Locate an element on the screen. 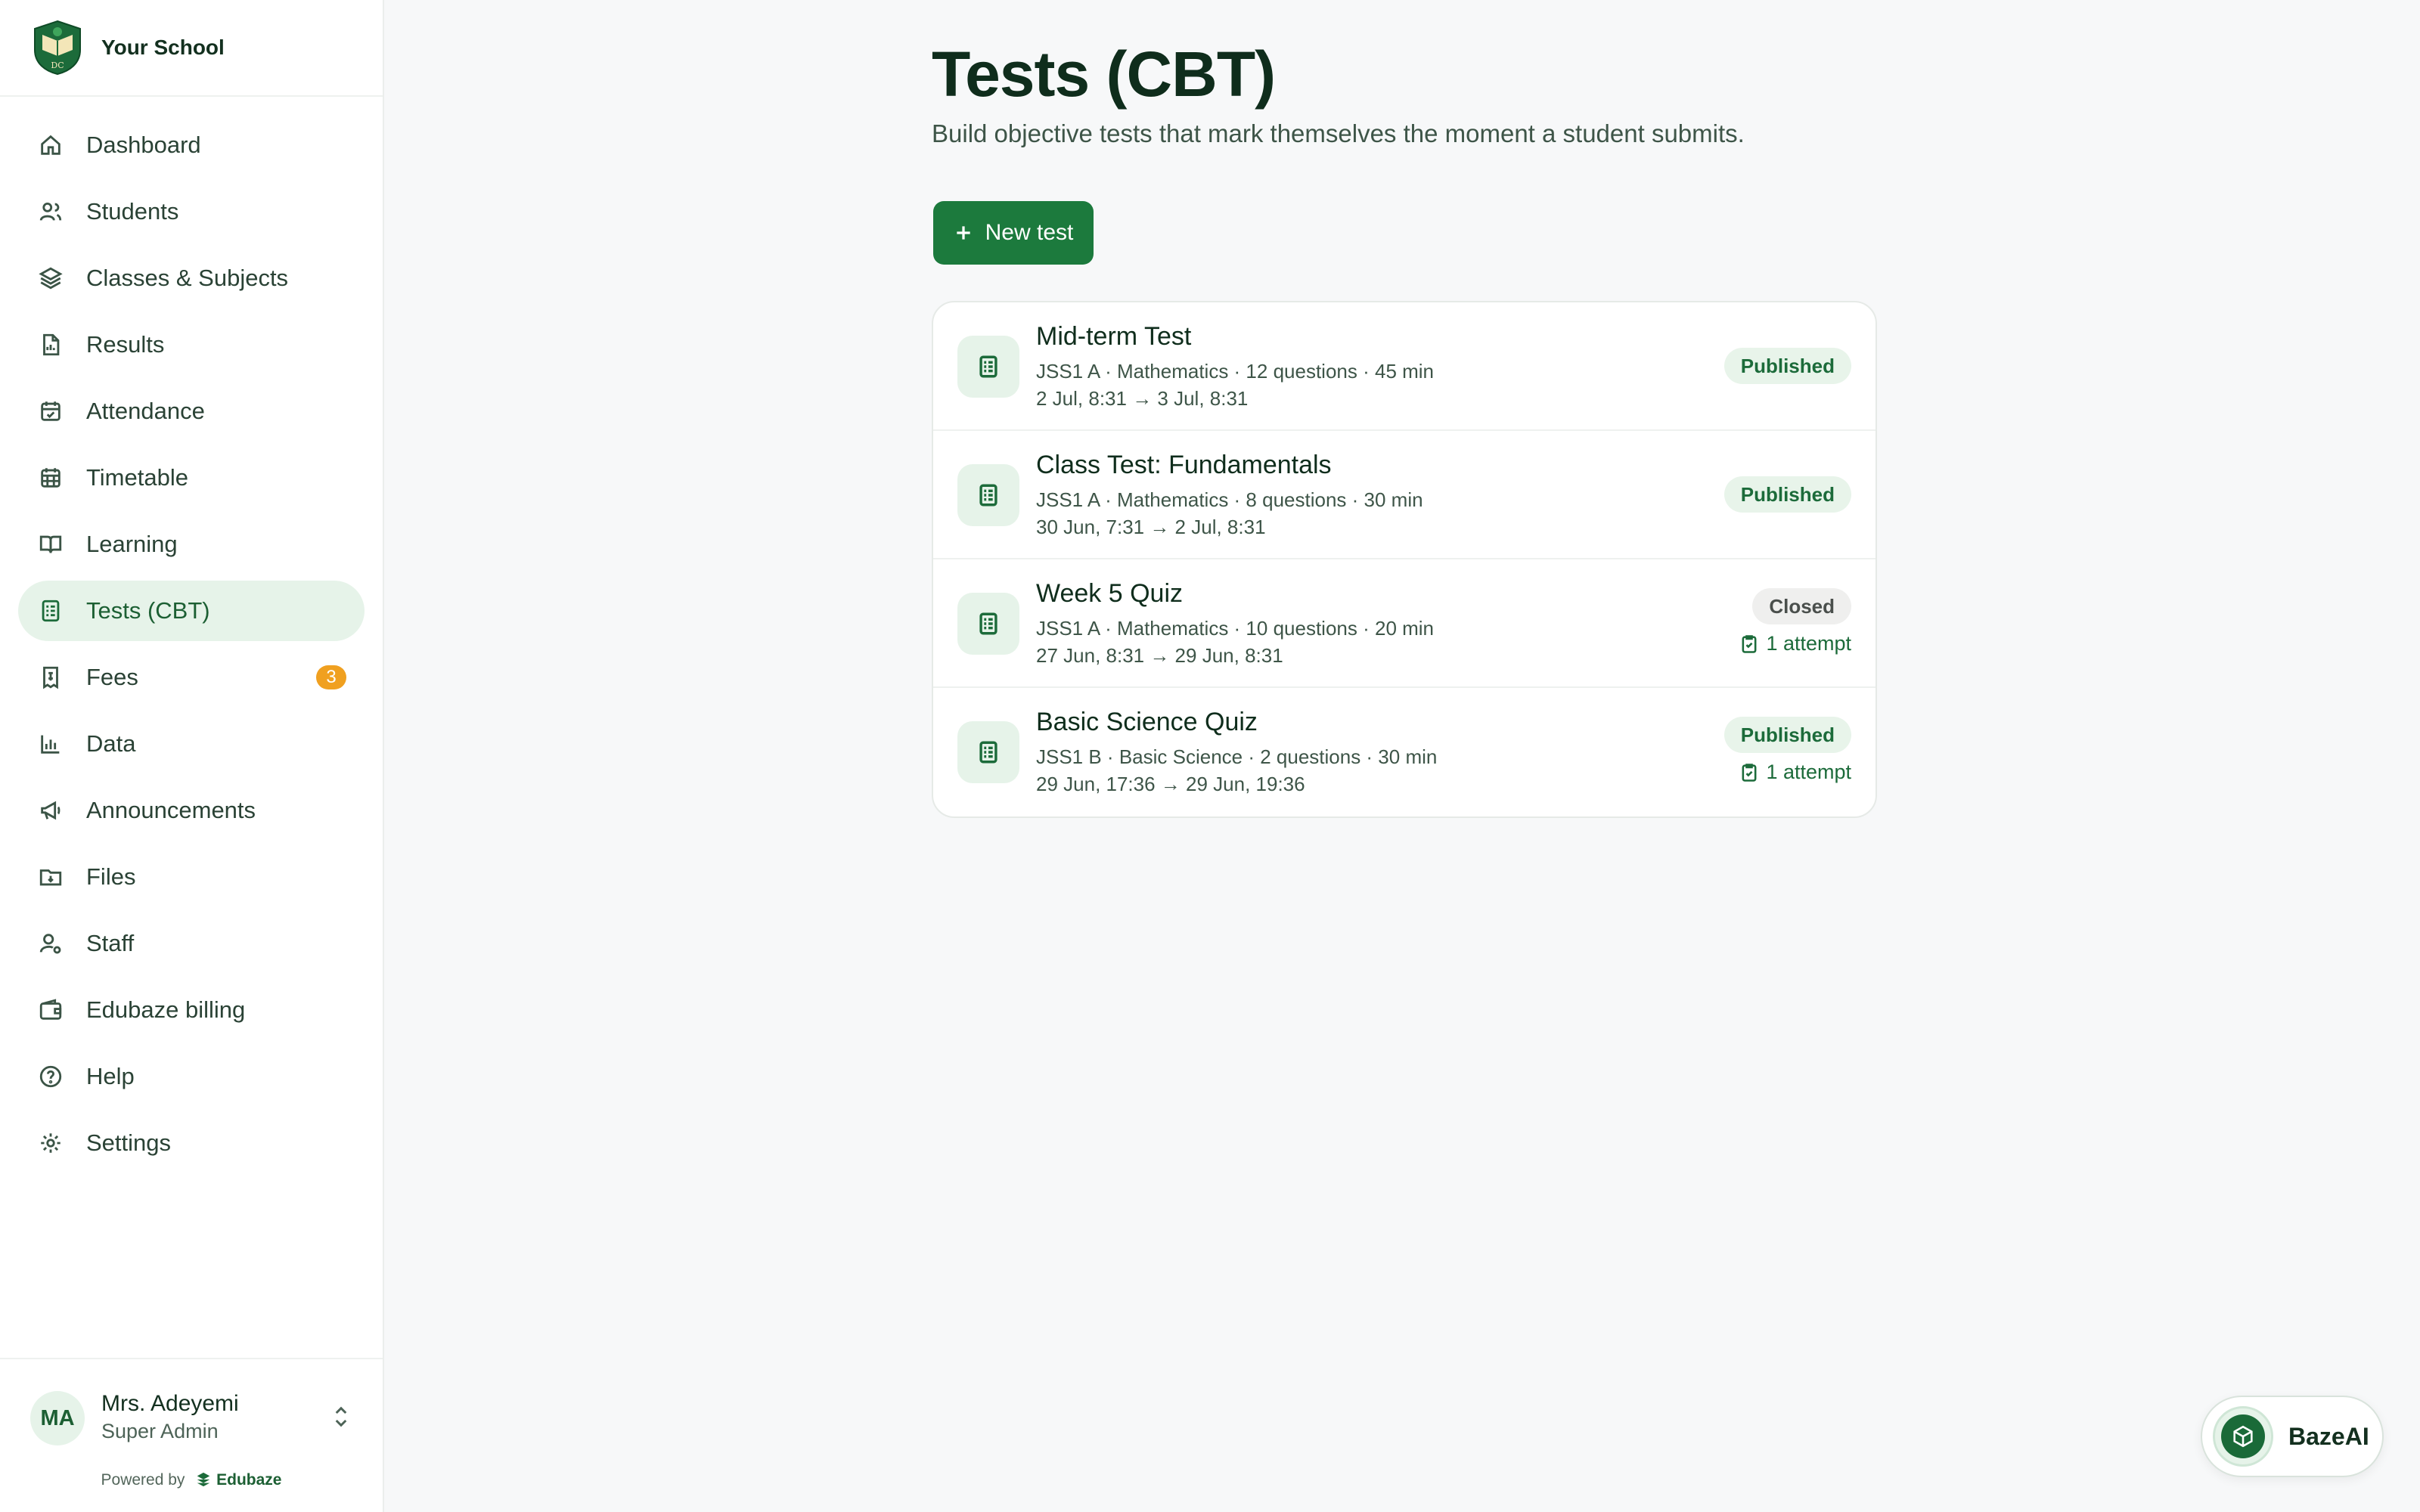  sidebar-item-label: Dashboard is located at coordinates (143, 145).